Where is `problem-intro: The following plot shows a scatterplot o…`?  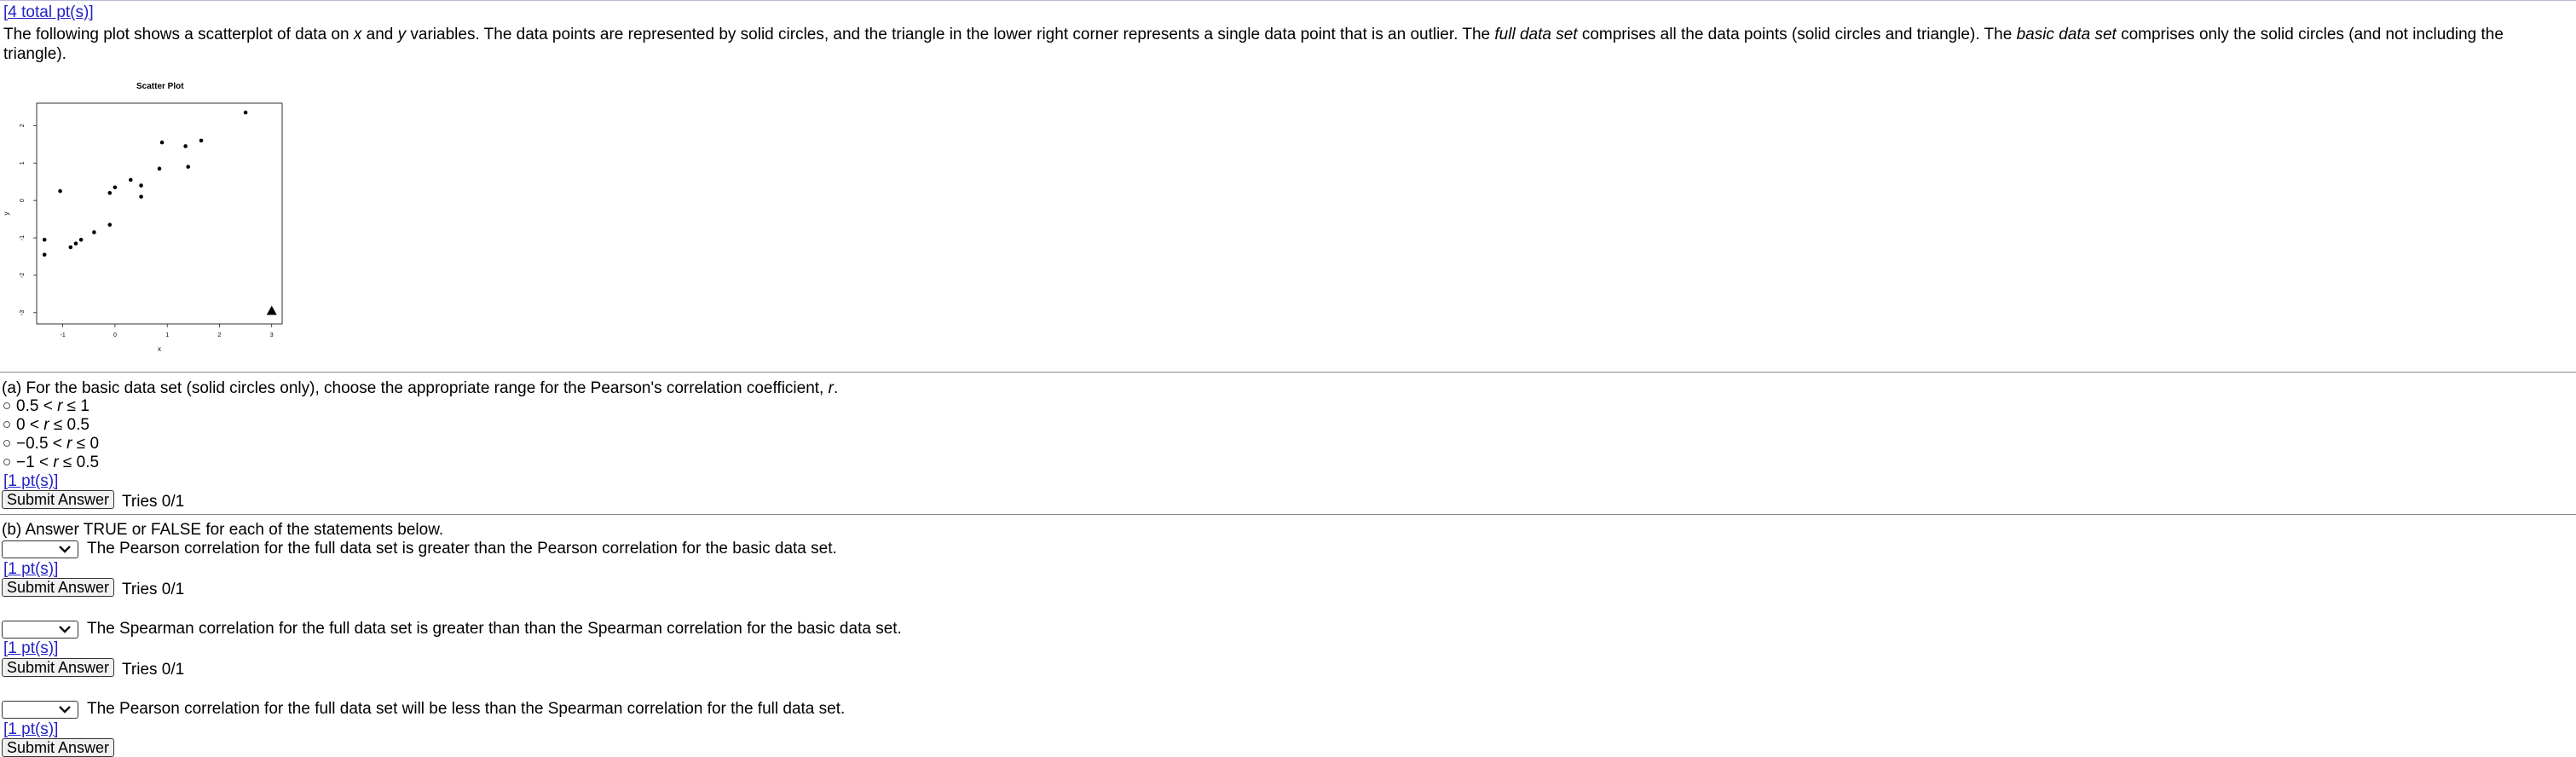 problem-intro: The following plot shows a scatterplot o… is located at coordinates (1286, 44).